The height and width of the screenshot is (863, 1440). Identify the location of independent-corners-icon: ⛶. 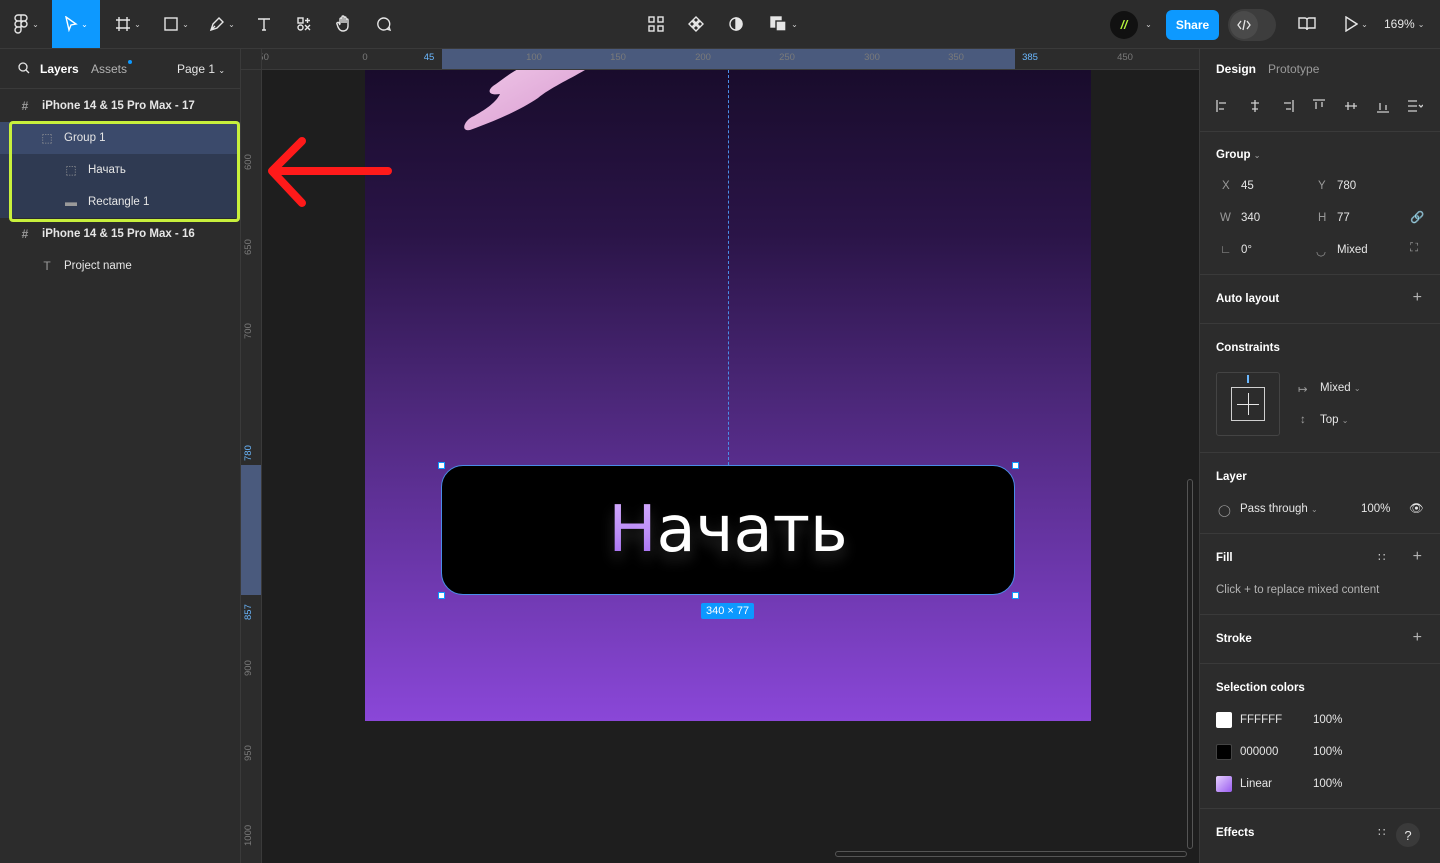
(1414, 248).